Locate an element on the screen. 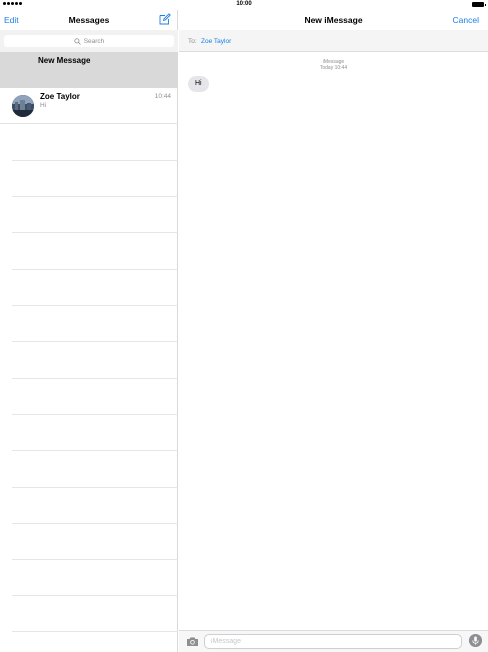 Image resolution: width=488 pixels, height=652 pixels. status-bar: 10:00 is located at coordinates (244, 5).